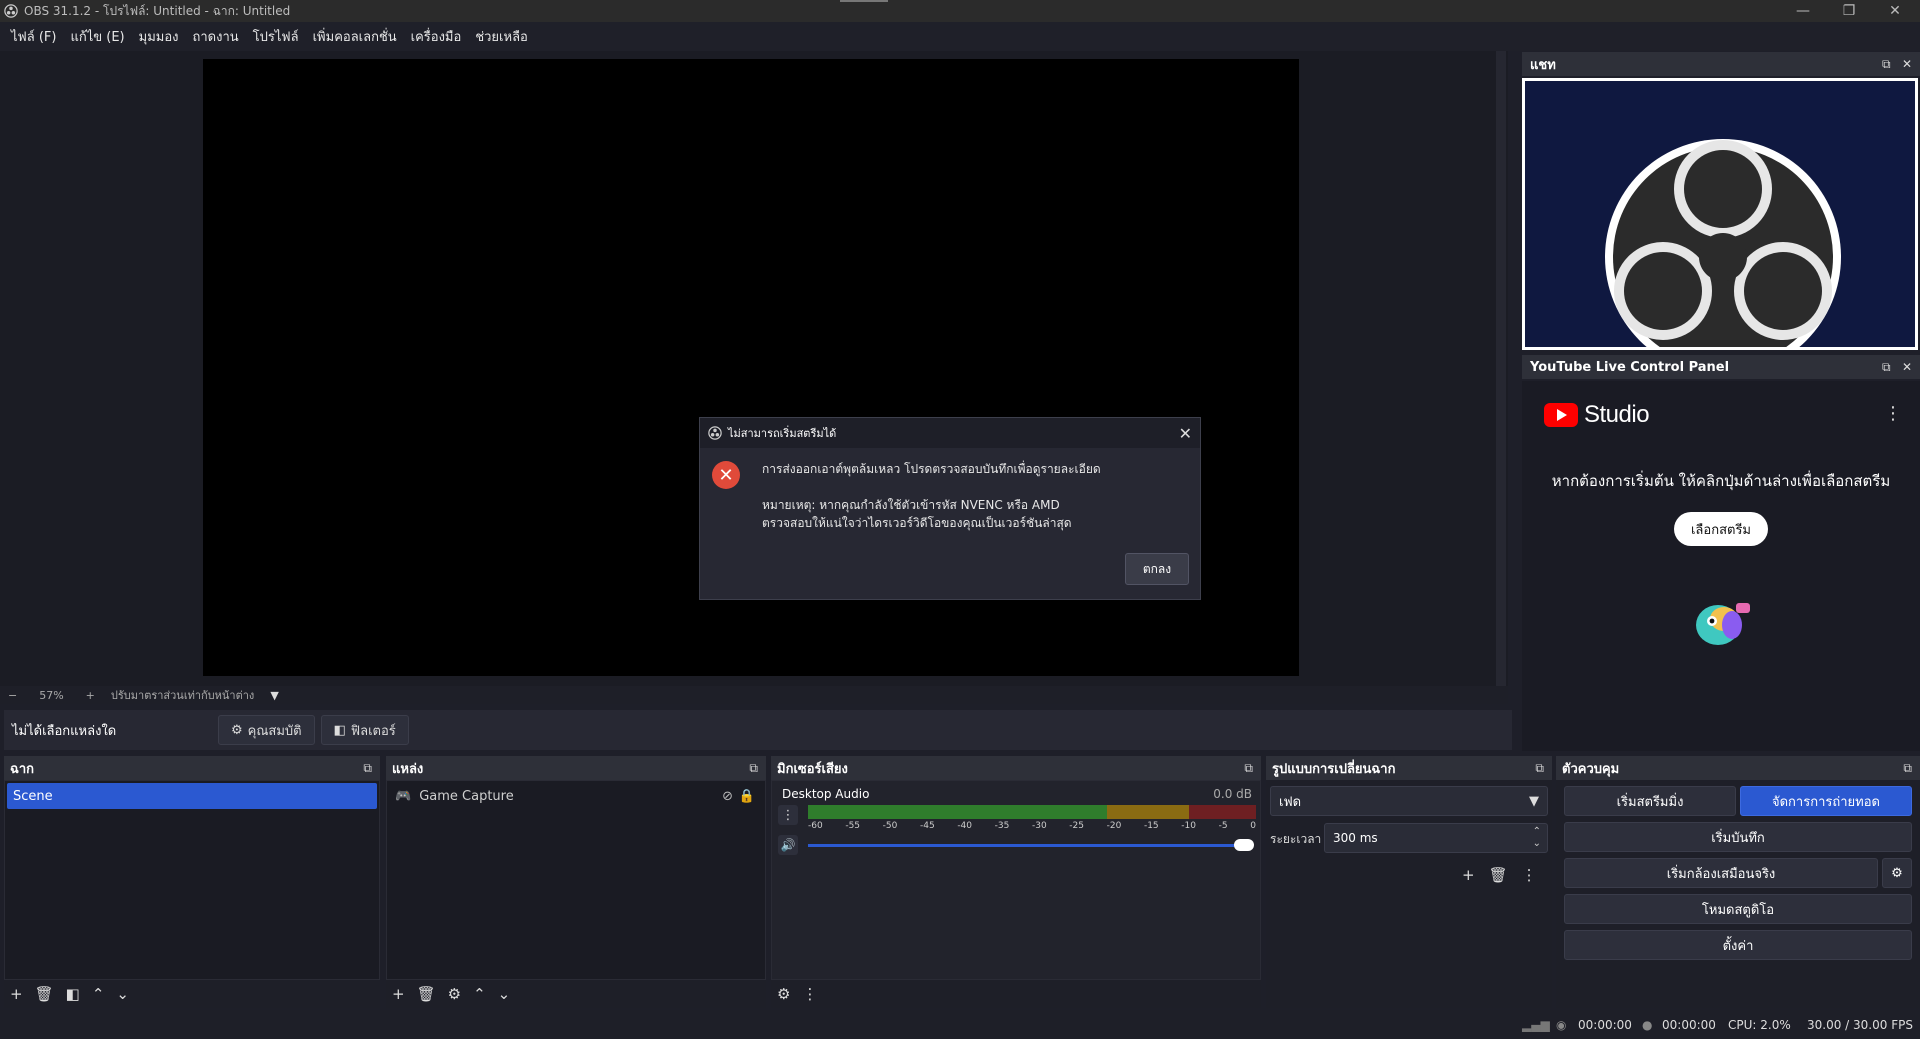 Image resolution: width=1920 pixels, height=1039 pixels. I want to click on volume-slider-handle, so click(1244, 845).